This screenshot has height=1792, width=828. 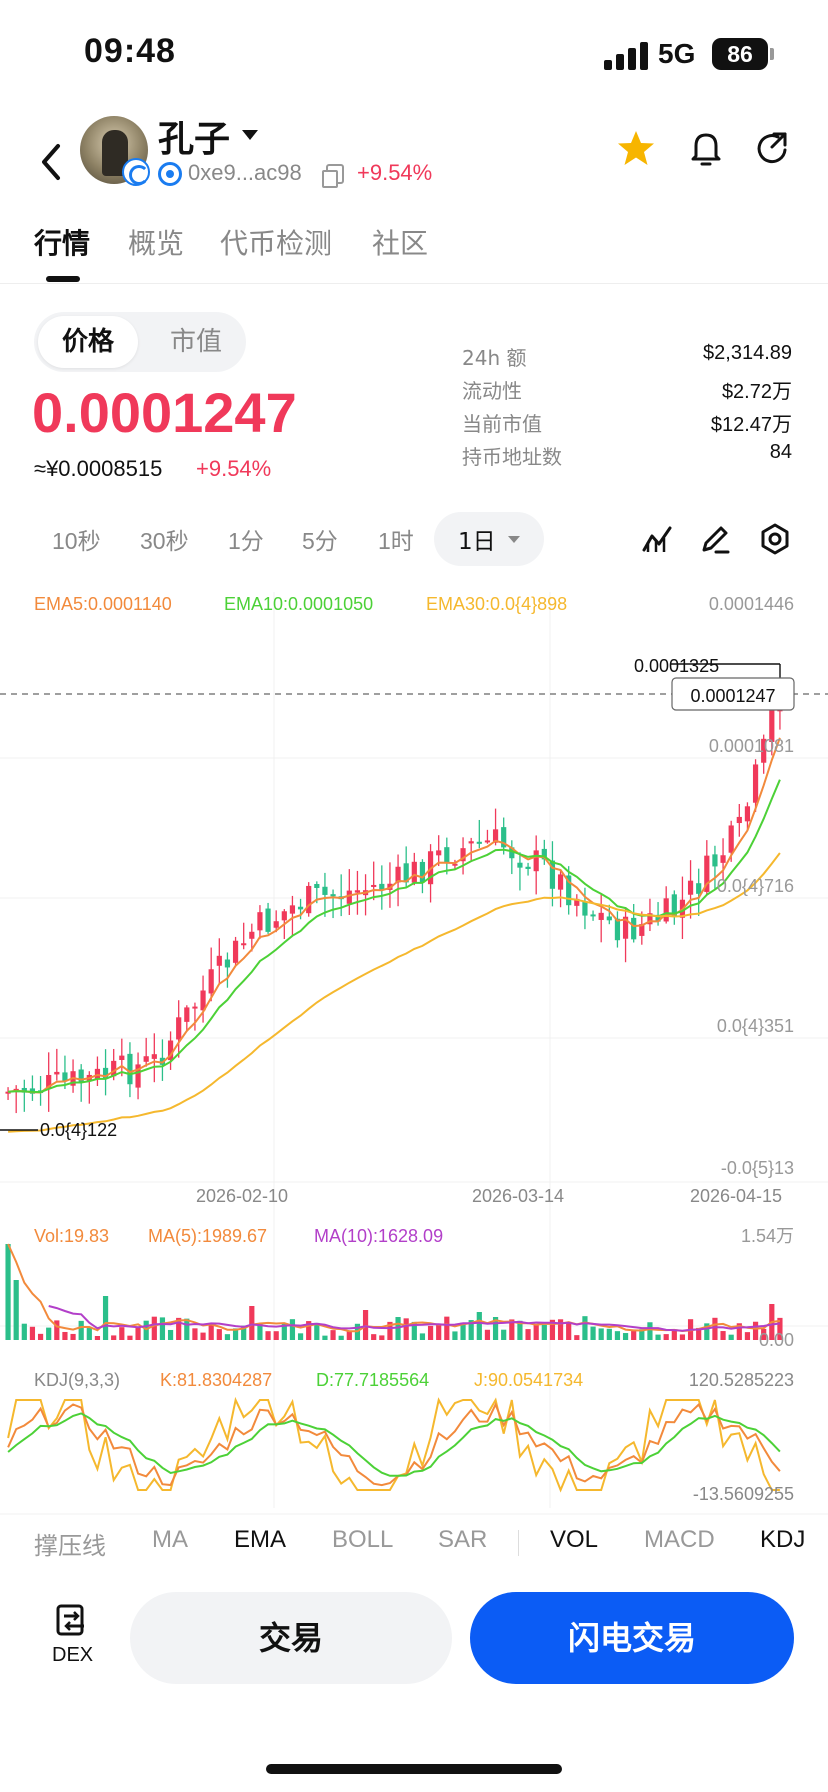 I want to click on stat-row-liquidity: 流动性 $2.72万, so click(x=627, y=391).